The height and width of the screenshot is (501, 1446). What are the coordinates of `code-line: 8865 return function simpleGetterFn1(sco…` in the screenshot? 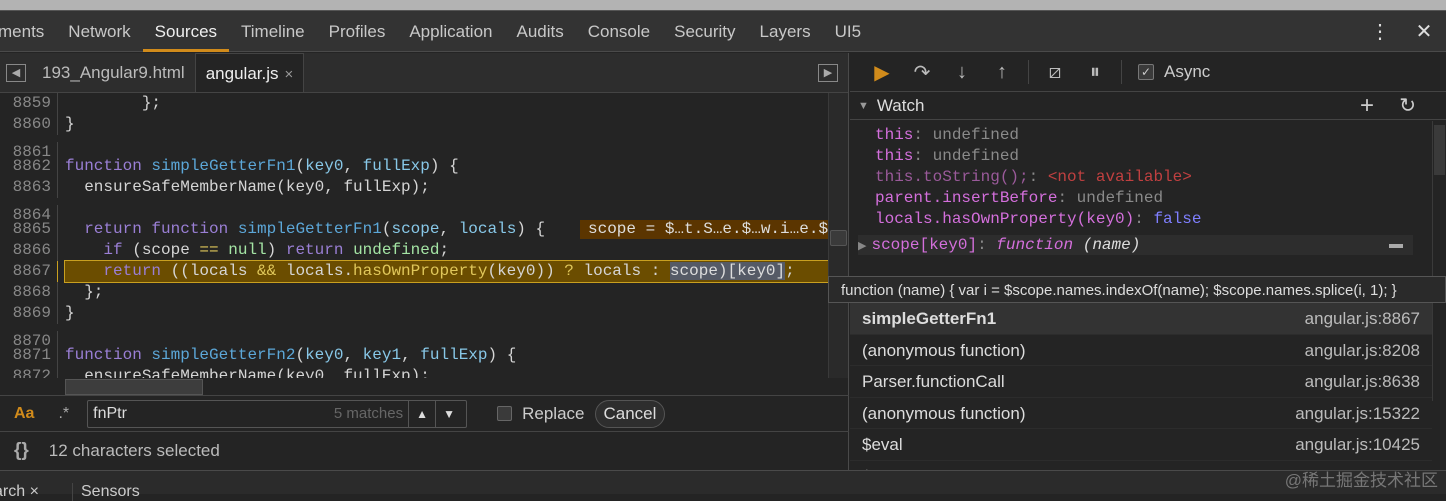 It's located at (414, 229).